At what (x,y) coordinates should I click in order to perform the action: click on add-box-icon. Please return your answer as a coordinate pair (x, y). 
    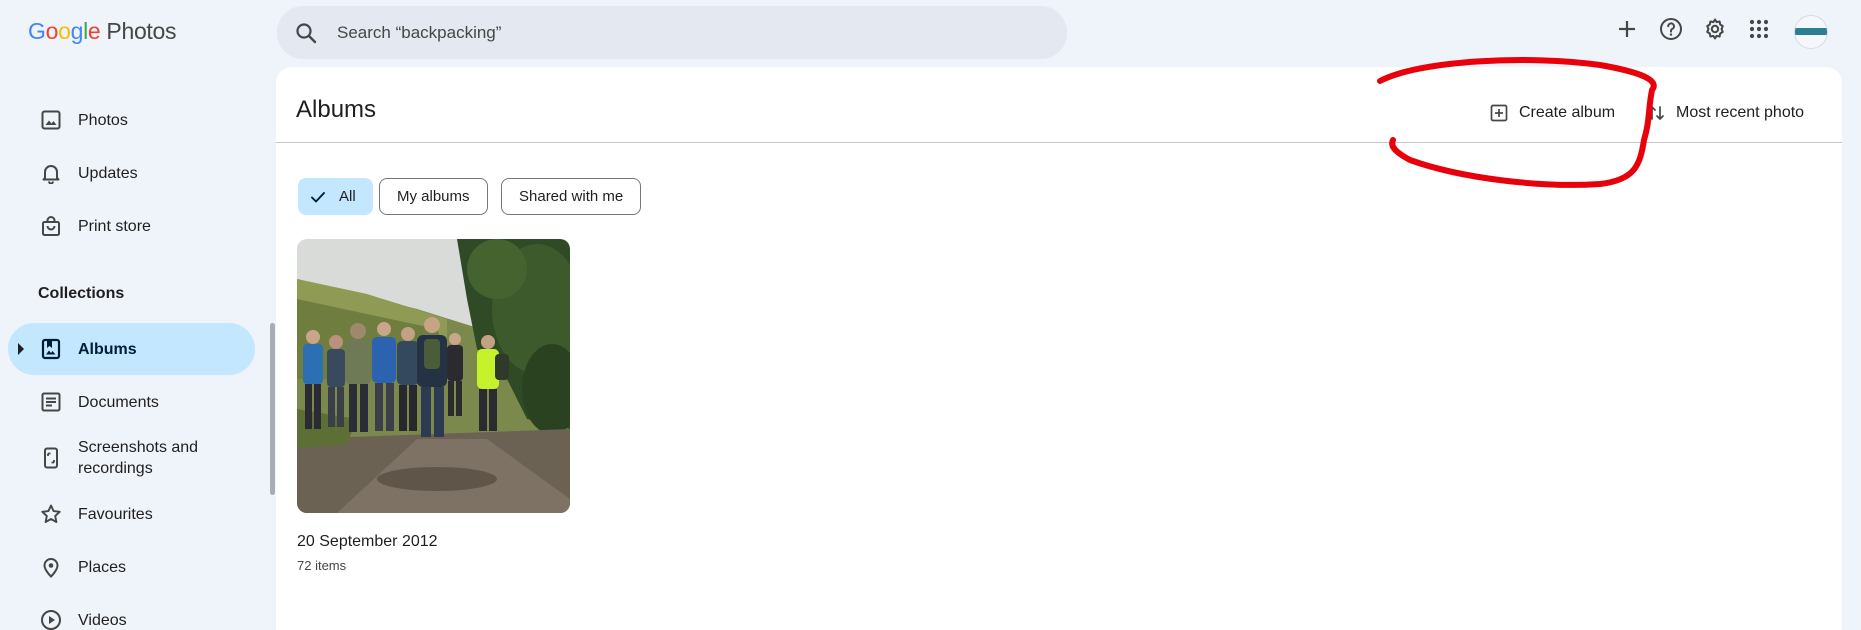
    Looking at the image, I should click on (1499, 113).